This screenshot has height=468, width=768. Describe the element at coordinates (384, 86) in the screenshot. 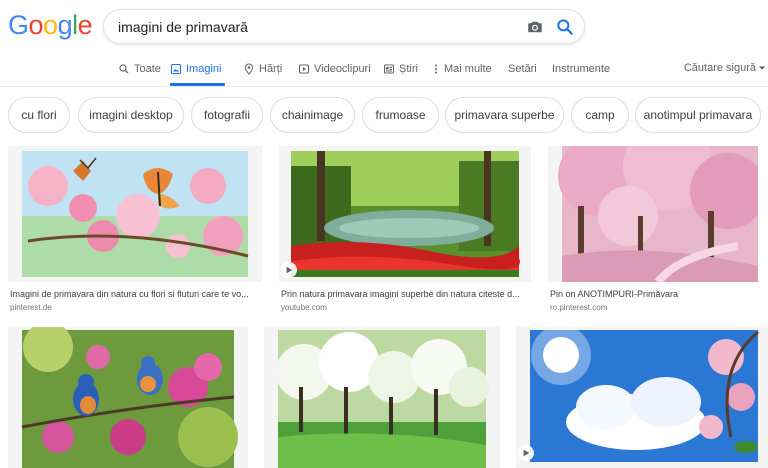

I see `tabs-divider` at that location.